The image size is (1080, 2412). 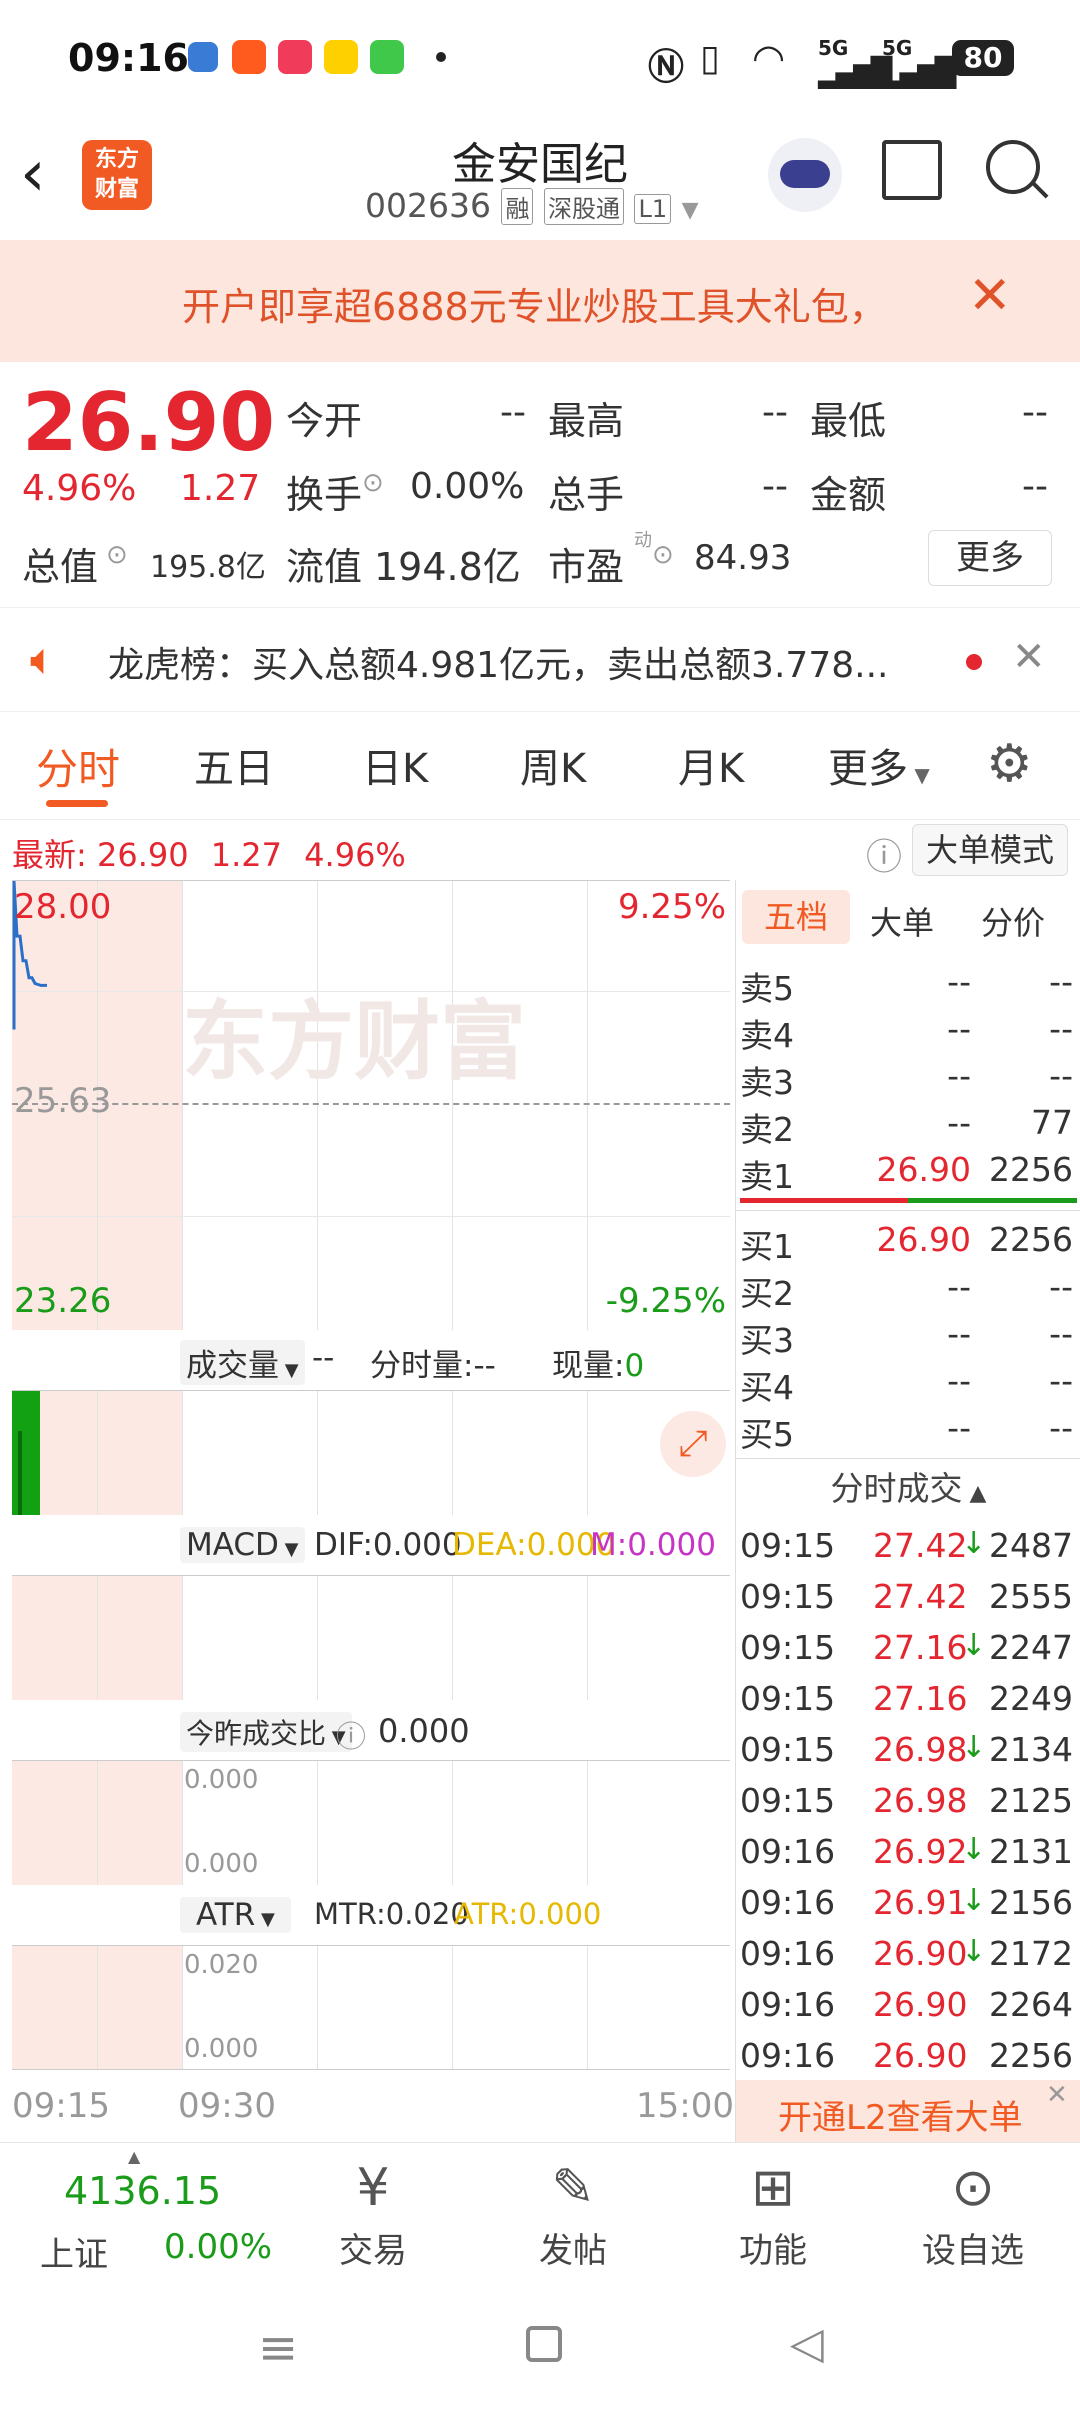 I want to click on y-axis-low: 23.26, so click(x=63, y=1301).